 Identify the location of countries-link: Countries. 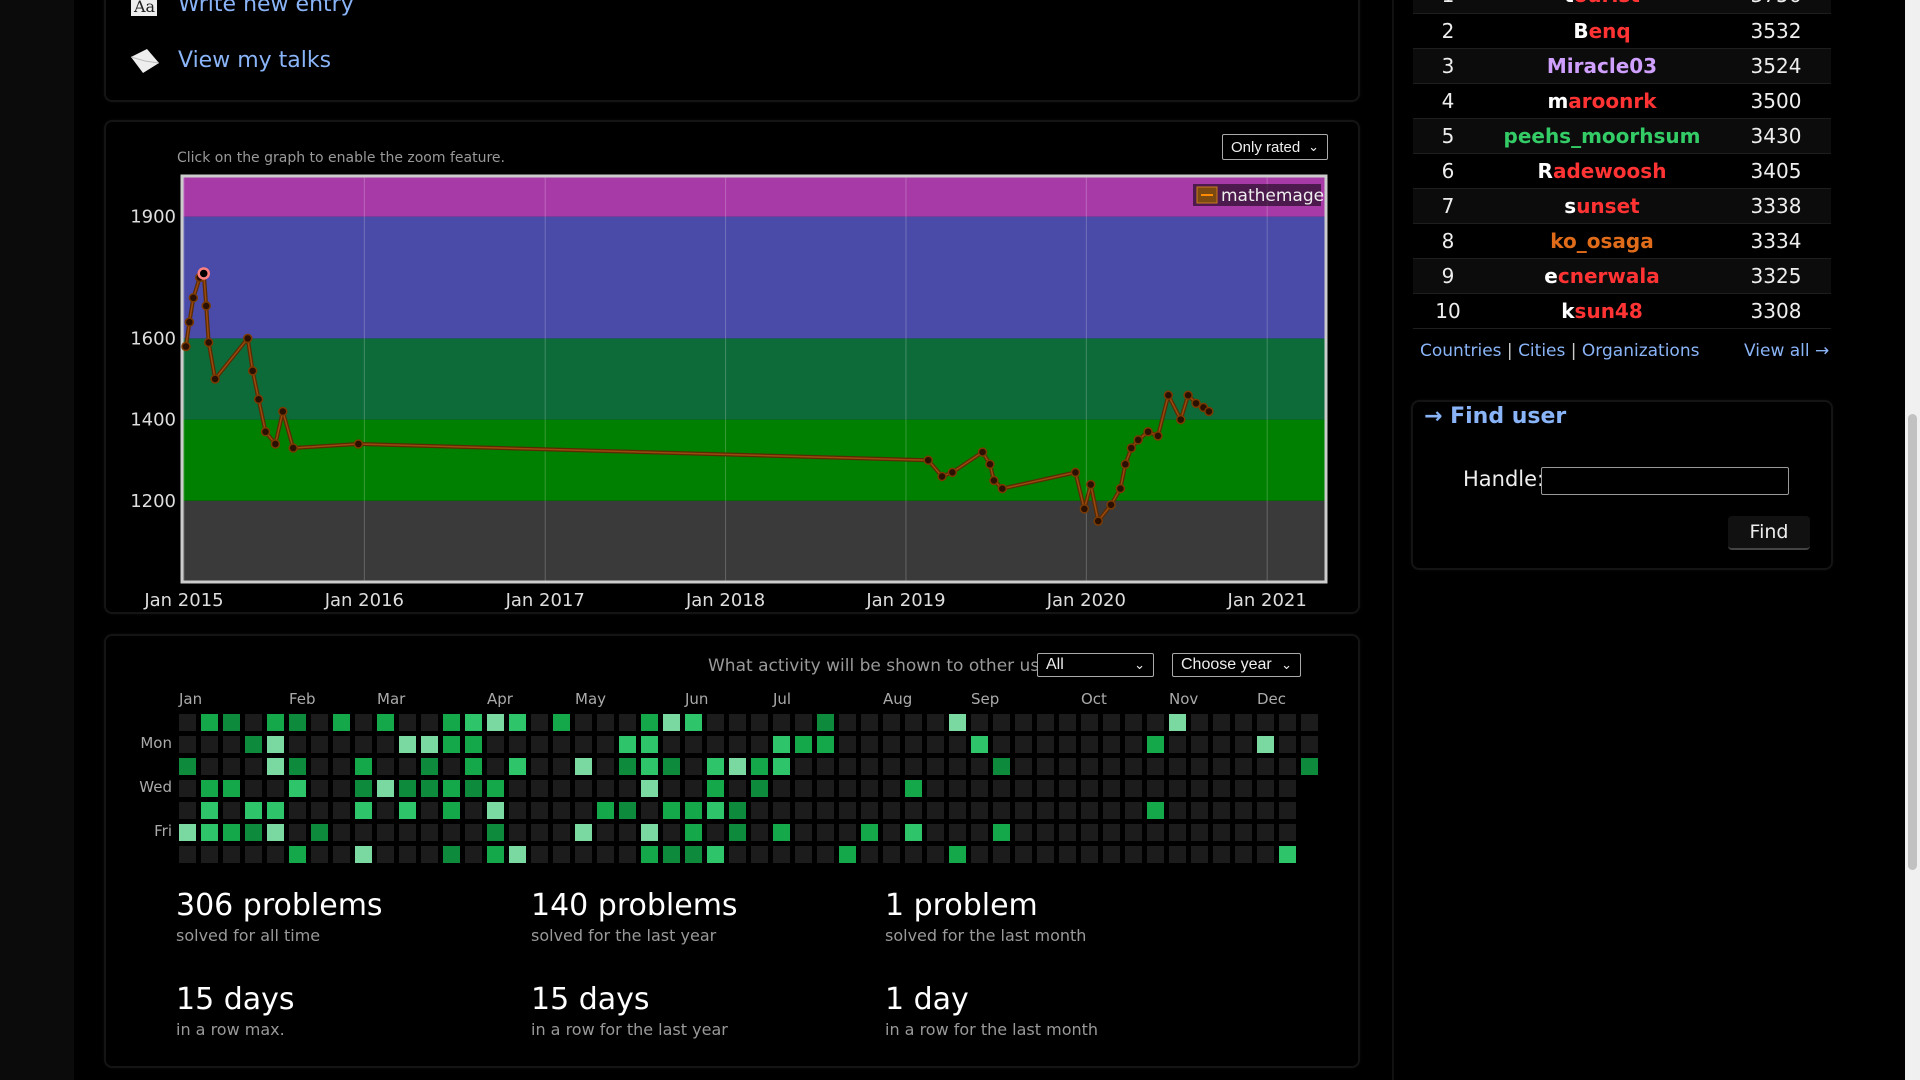
(1461, 351).